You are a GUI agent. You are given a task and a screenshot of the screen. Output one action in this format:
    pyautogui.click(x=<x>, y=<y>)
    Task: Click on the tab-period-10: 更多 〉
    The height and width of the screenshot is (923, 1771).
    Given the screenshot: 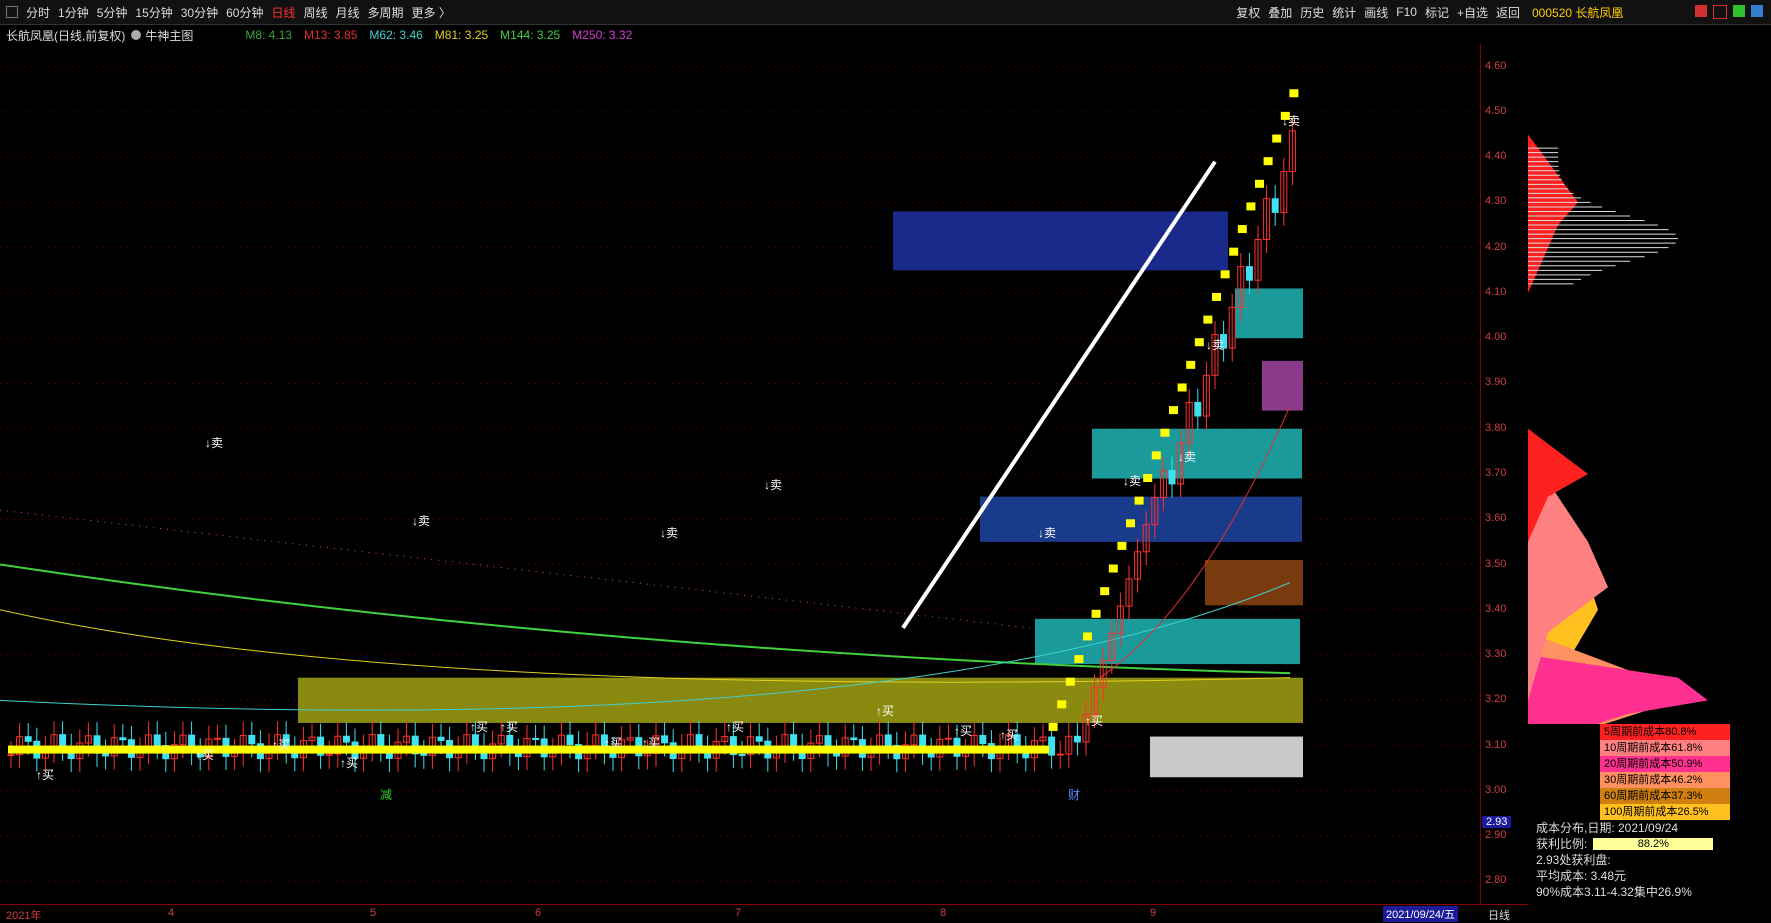 What is the action you would take?
    pyautogui.click(x=431, y=12)
    